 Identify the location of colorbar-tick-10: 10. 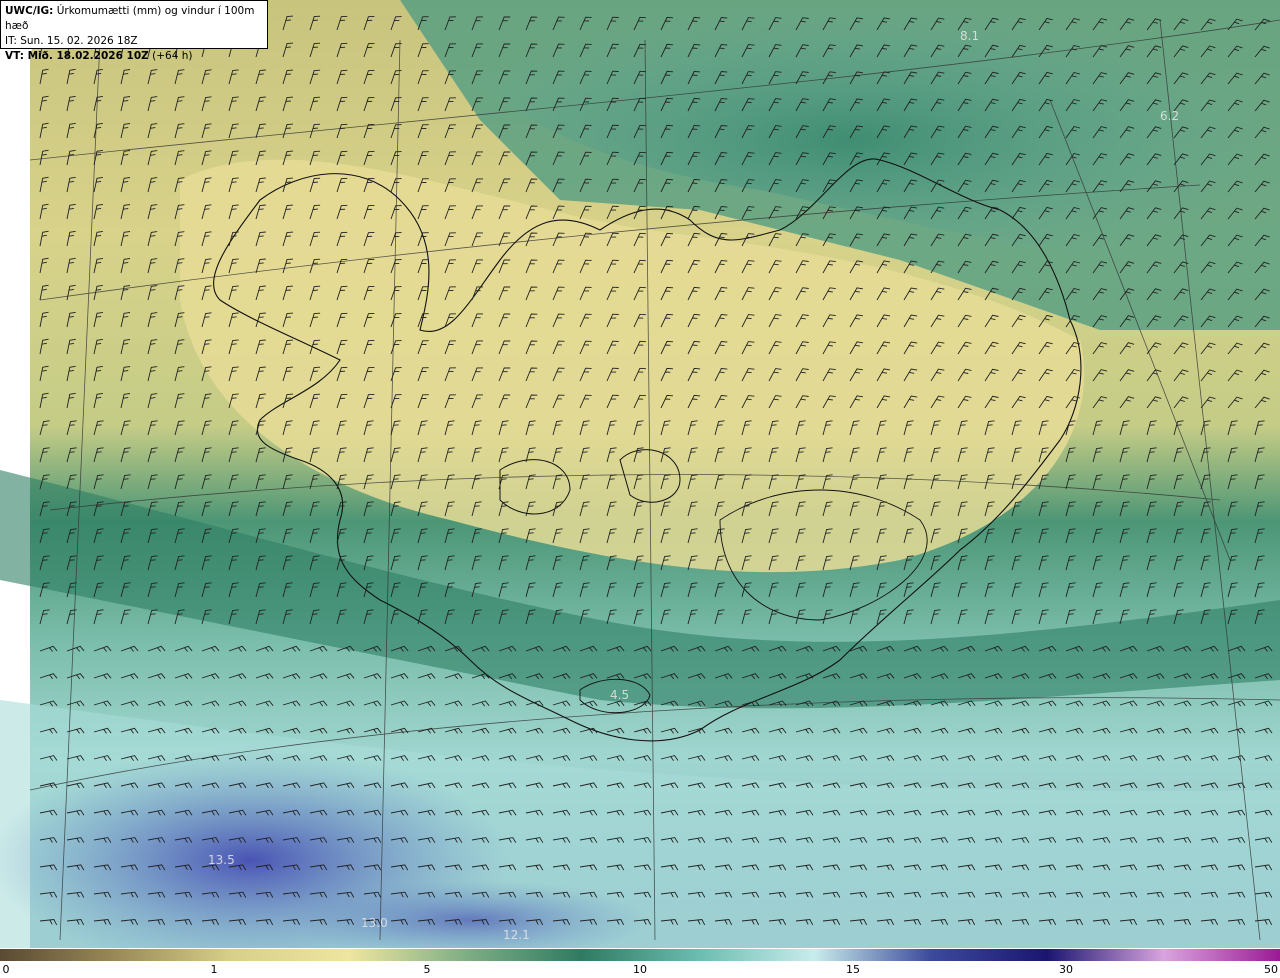
(640, 969).